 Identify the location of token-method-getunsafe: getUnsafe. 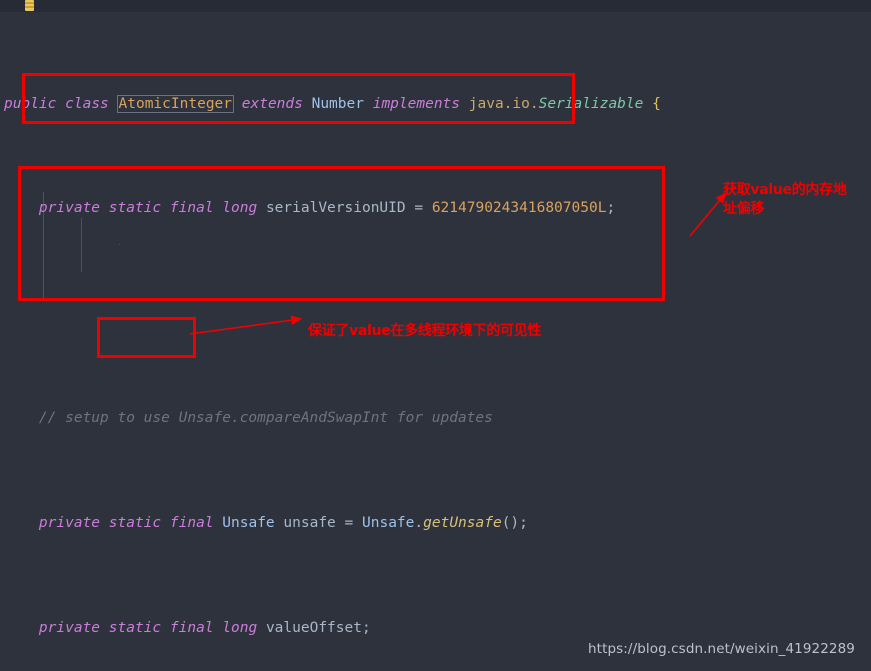
(462, 522).